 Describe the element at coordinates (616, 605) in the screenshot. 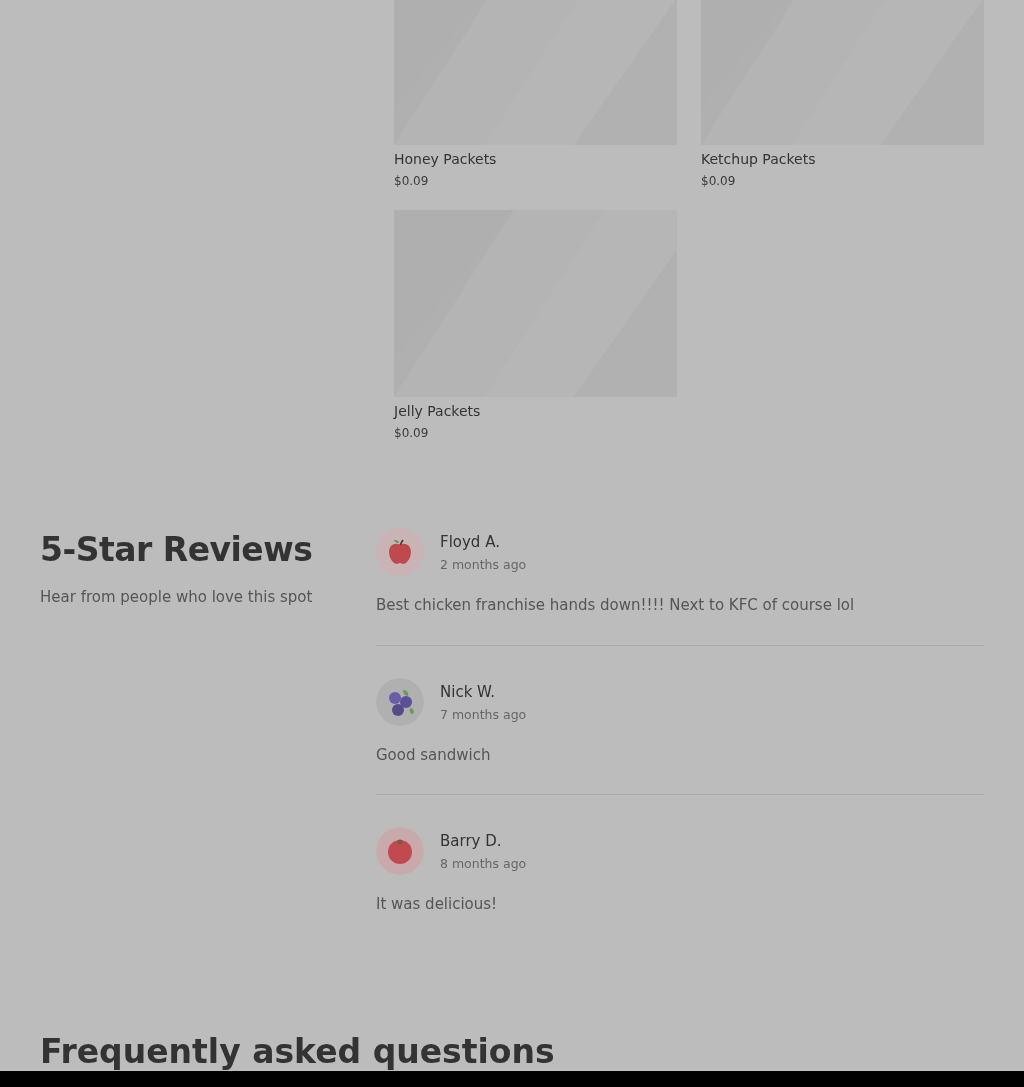

I see `review-text: Best chicken franchise hands down!!!! Next to KFC of course lol` at that location.